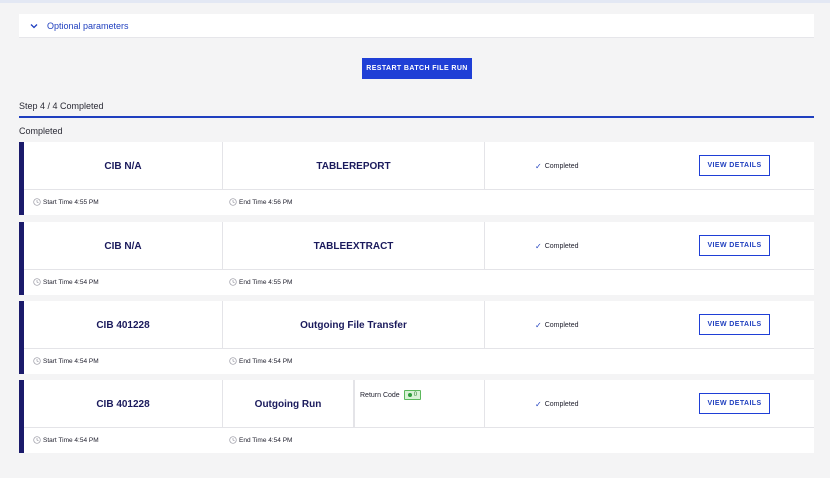 The image size is (830, 478). I want to click on end-time: End Time 4:55 PM, so click(260, 282).